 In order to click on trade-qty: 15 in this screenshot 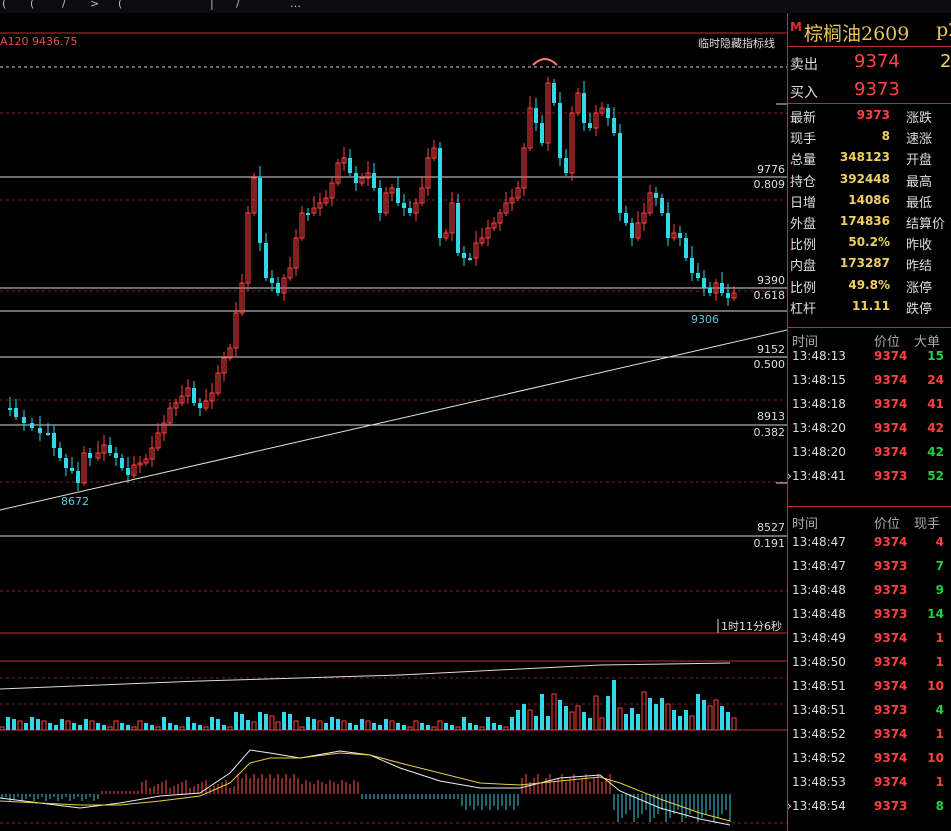, I will do `click(935, 356)`.